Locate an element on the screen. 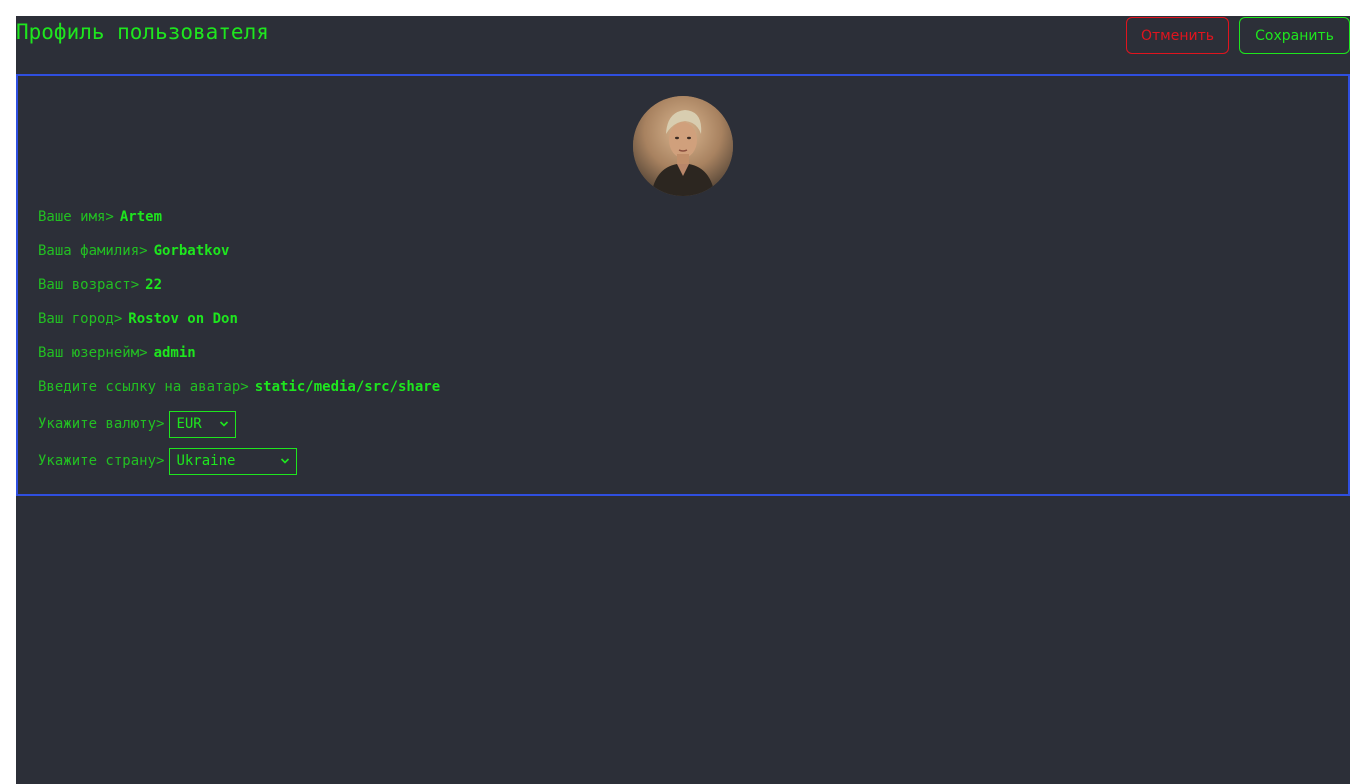  currency-select: EUR is located at coordinates (203, 424).